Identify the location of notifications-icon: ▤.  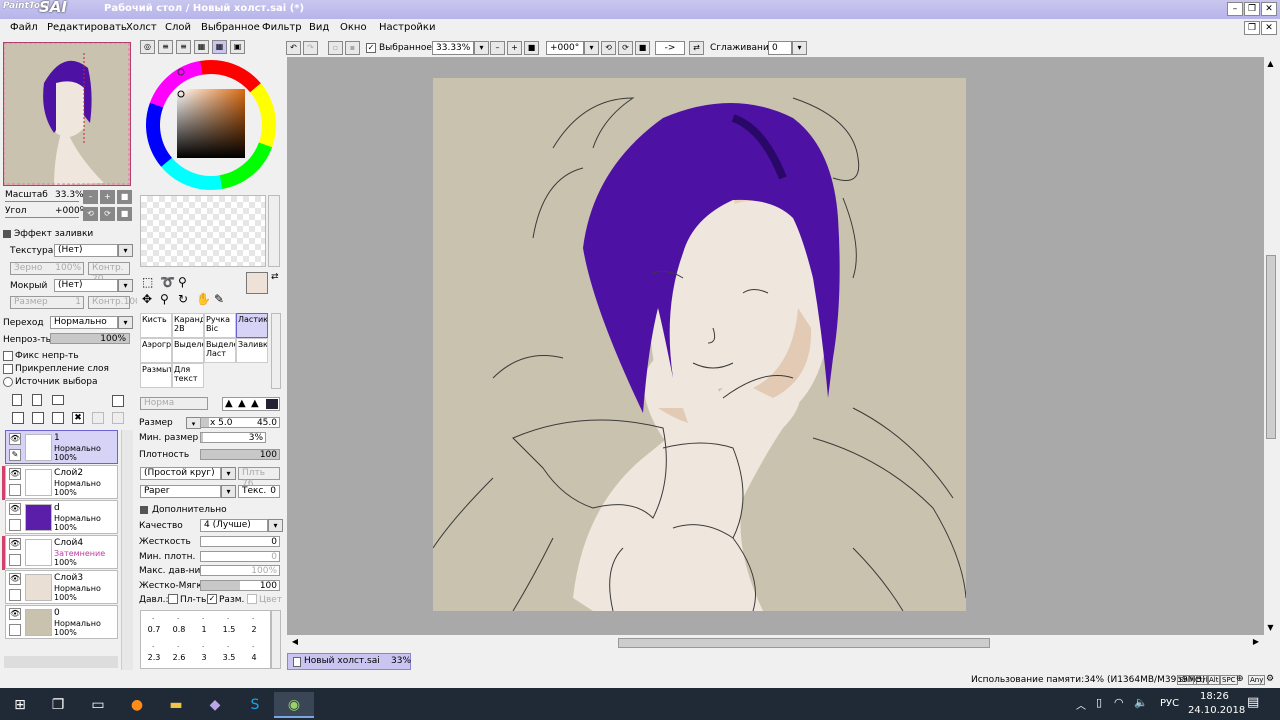
(1253, 702).